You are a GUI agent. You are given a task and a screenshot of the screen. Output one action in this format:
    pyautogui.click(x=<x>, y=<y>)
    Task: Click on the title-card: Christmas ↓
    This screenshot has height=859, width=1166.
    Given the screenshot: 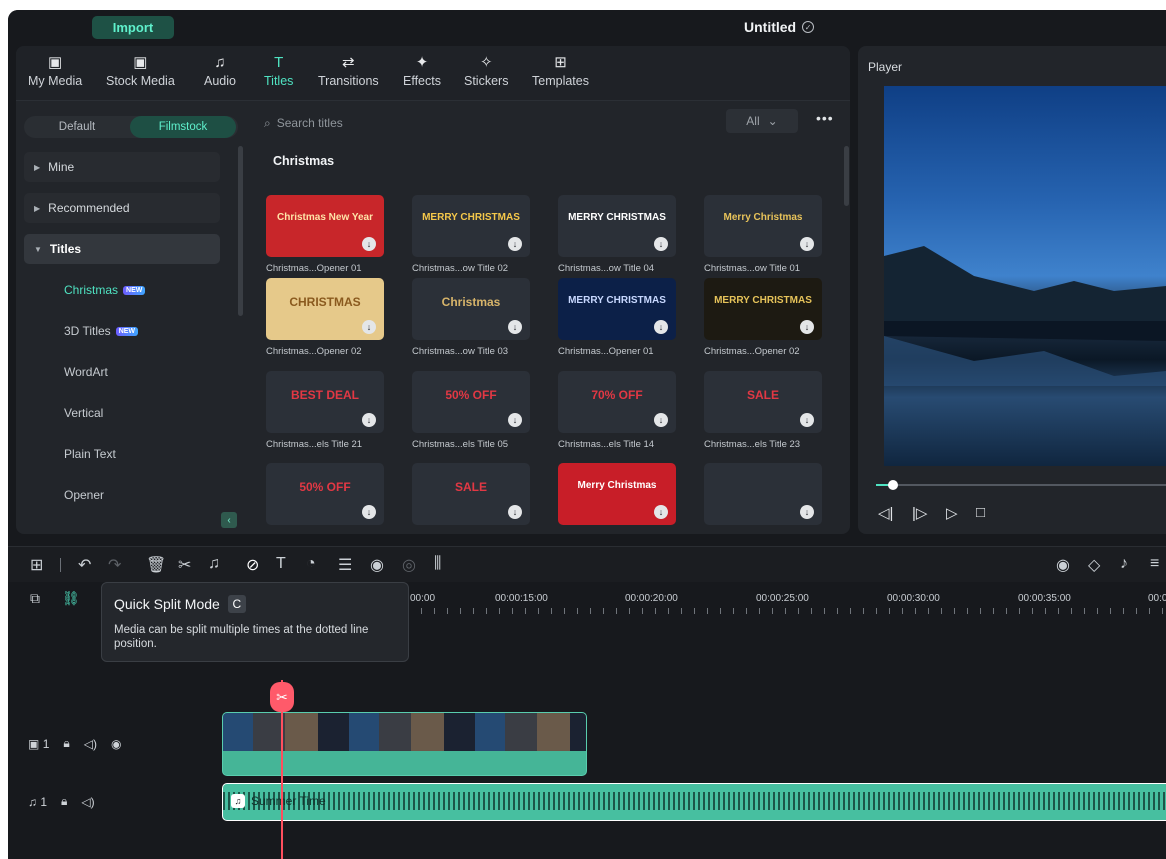 What is the action you would take?
    pyautogui.click(x=471, y=309)
    